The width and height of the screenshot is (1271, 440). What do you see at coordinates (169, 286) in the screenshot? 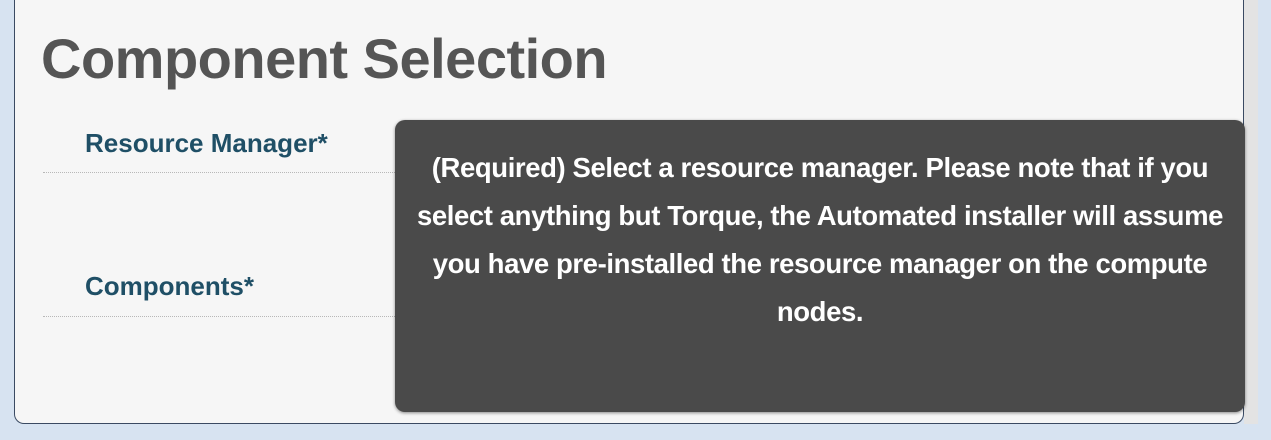
I see `components-label: Components*` at bounding box center [169, 286].